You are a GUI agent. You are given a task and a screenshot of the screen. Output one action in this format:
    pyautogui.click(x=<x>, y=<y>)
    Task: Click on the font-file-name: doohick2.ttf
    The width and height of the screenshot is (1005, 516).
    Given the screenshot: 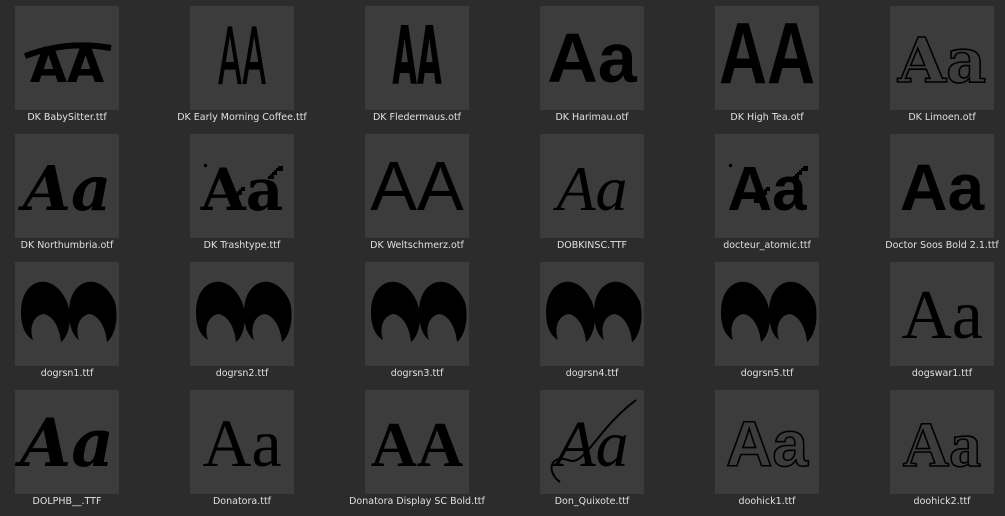 What is the action you would take?
    pyautogui.click(x=942, y=501)
    